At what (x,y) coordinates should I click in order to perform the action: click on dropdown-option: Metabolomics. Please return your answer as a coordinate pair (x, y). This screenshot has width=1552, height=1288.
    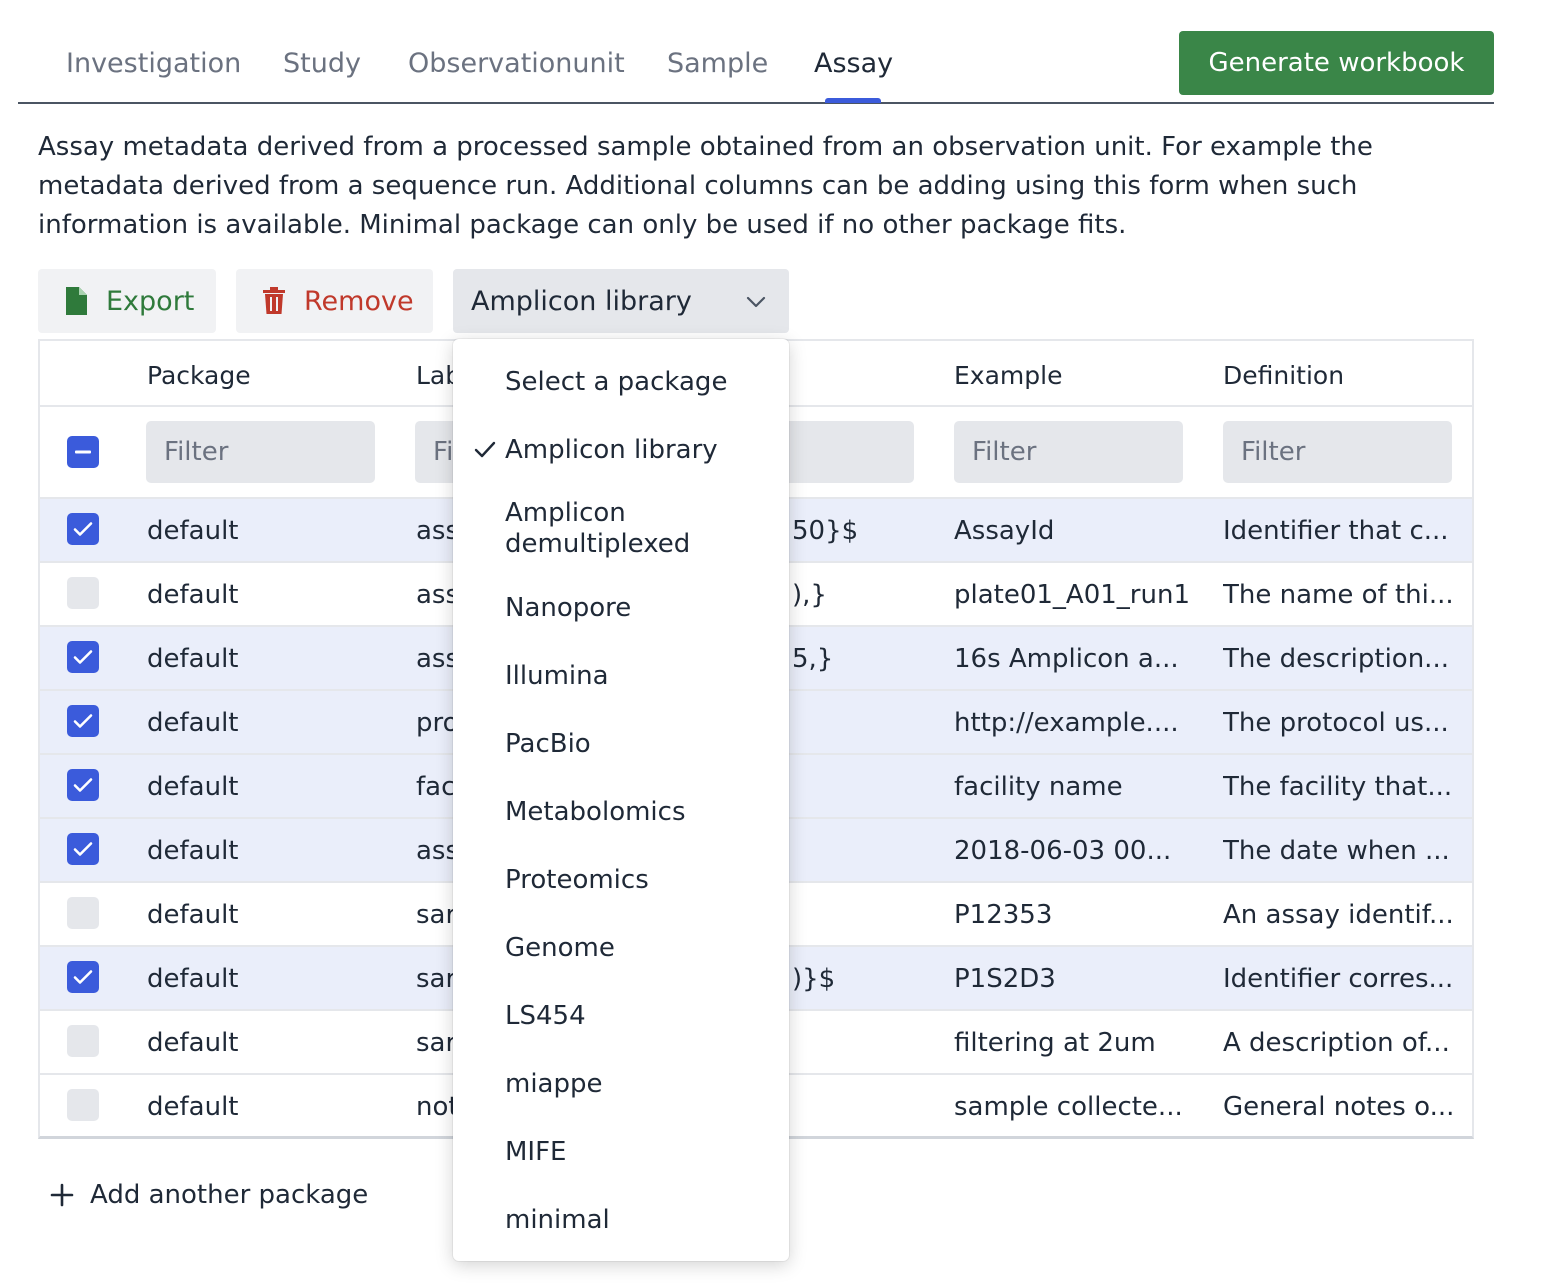
    Looking at the image, I should click on (595, 812).